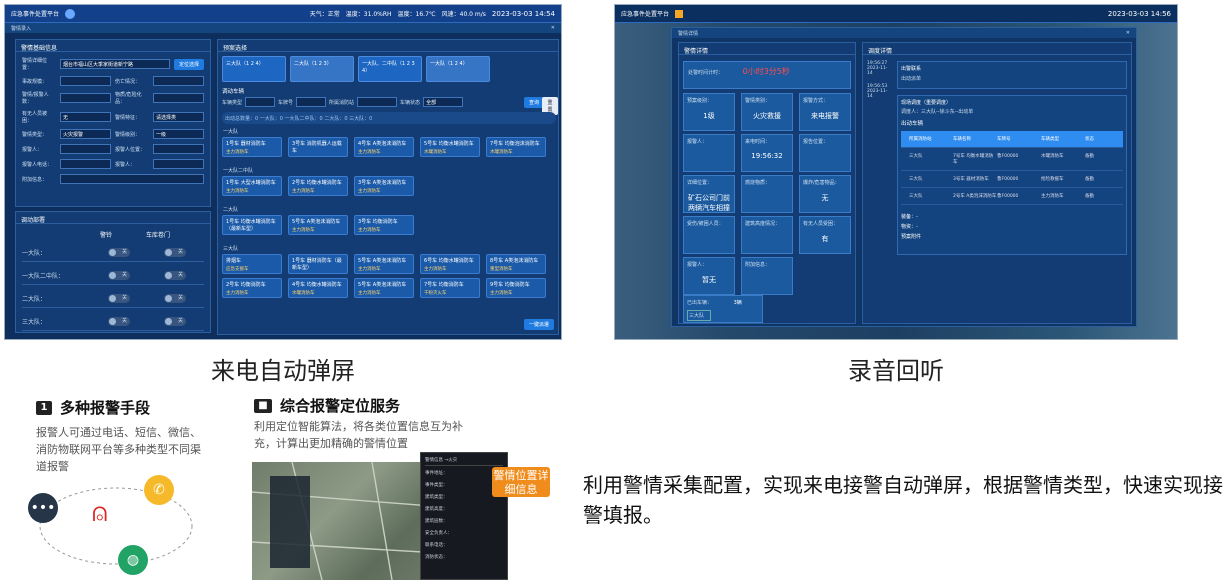 This screenshot has height=584, width=1230. Describe the element at coordinates (767, 194) in the screenshot. I see `detail-card: 燃烧物质：` at that location.